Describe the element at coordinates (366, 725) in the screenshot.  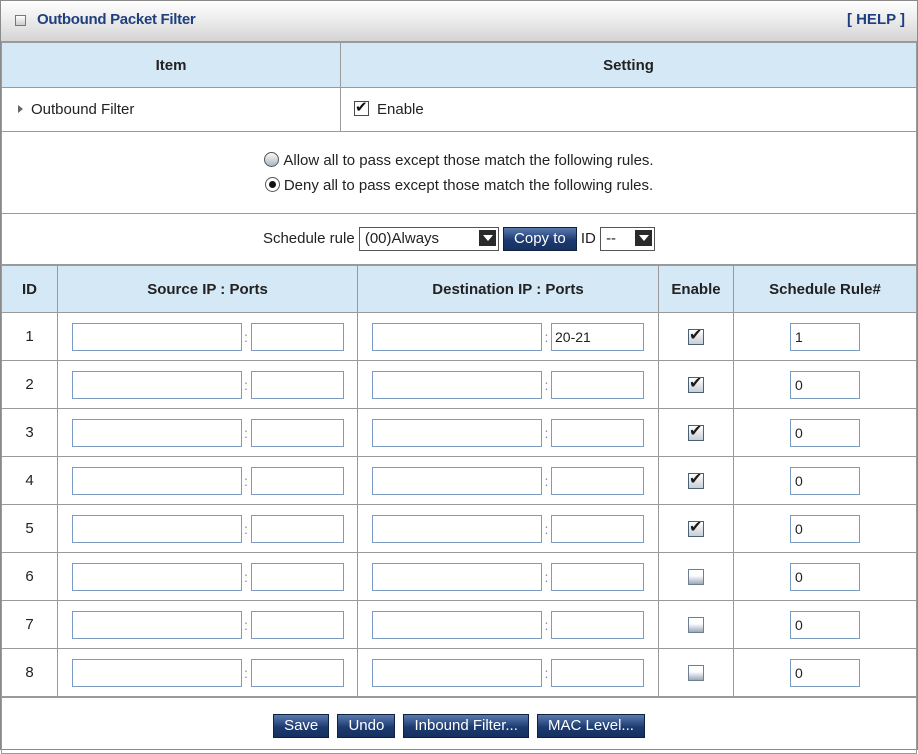
I see `undo-button: Undo` at that location.